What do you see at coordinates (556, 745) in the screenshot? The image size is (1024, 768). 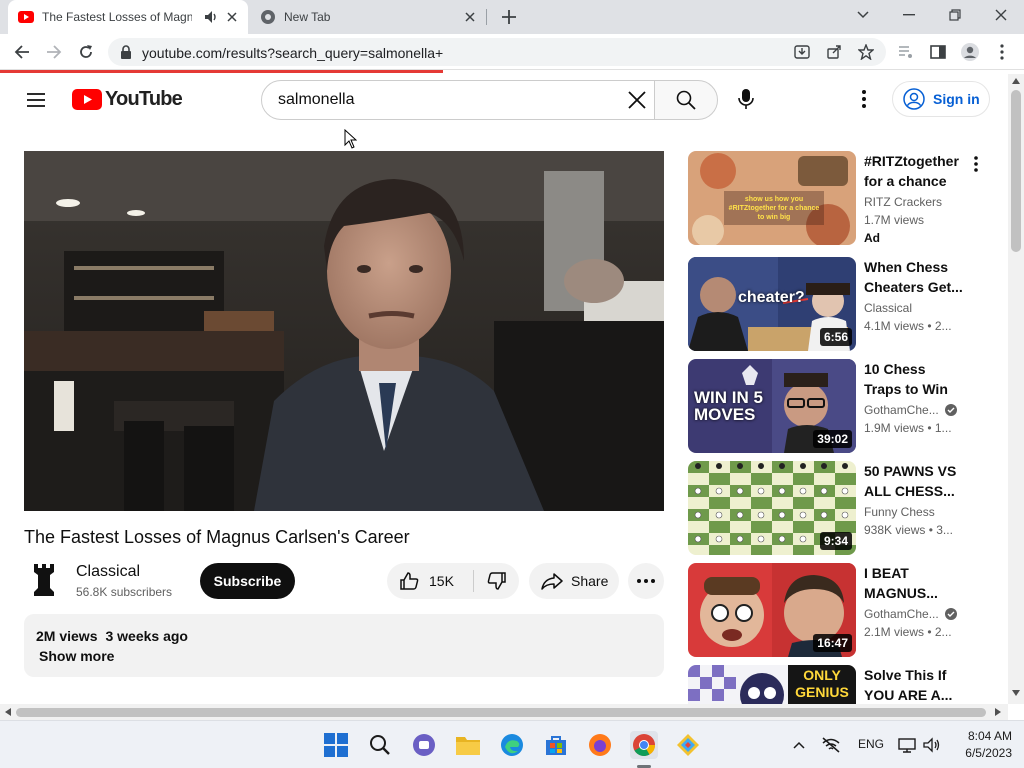 I see `microsoft-store-icon` at bounding box center [556, 745].